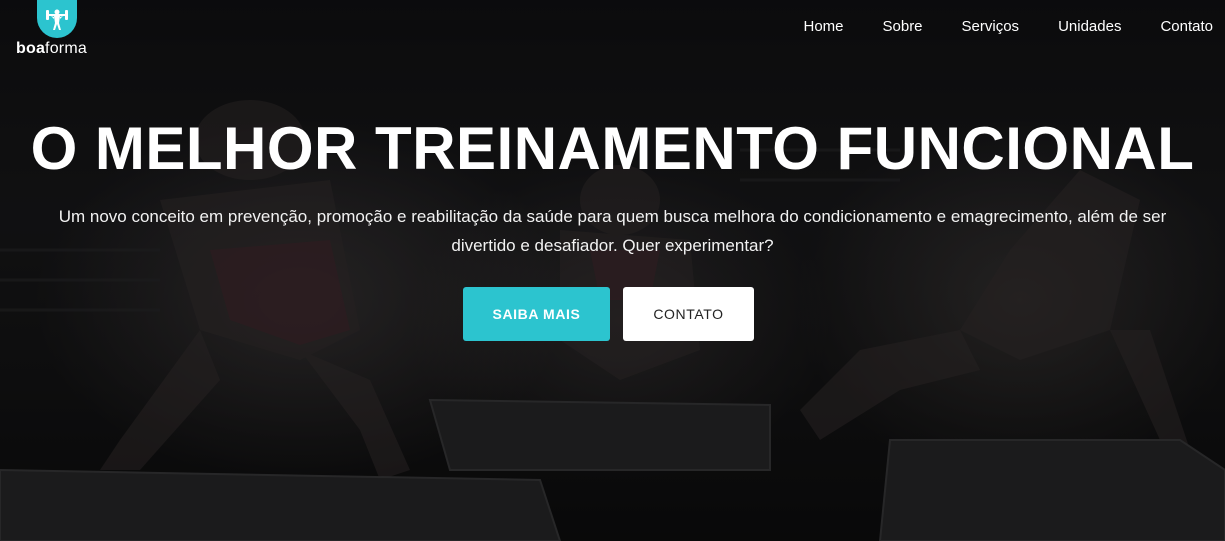 The width and height of the screenshot is (1225, 541). I want to click on nav-item-sobre: Sobre, so click(903, 27).